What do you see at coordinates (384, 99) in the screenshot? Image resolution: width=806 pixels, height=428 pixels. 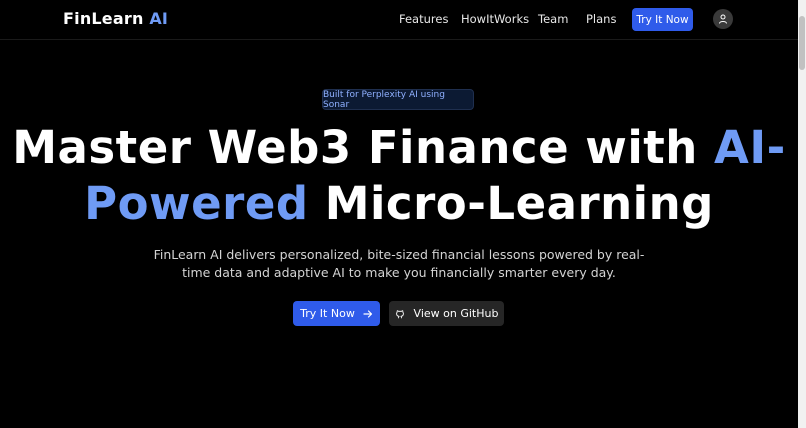 I see `badge-label: Built for Perplexity AI using Sonar` at bounding box center [384, 99].